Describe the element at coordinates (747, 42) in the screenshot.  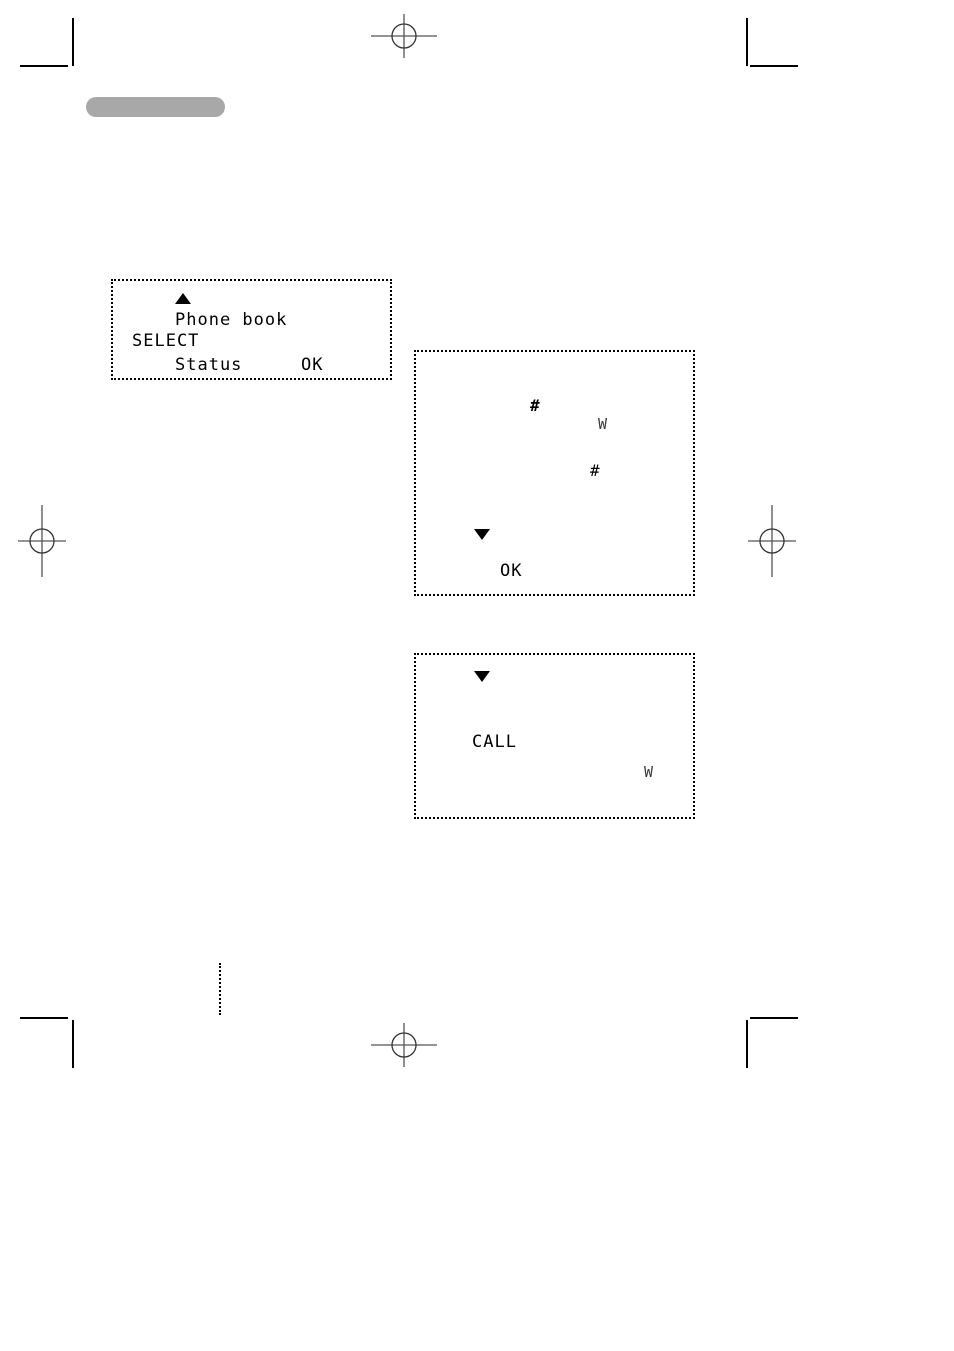
I see `crop-mark-top-right-vertical` at that location.